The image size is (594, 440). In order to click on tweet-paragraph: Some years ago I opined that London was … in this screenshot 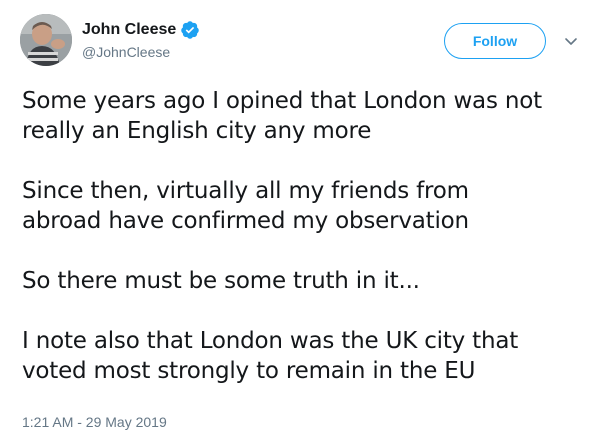, I will do `click(282, 116)`.